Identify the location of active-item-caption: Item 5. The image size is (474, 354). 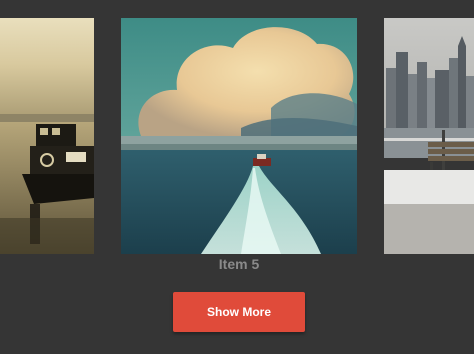
(239, 264).